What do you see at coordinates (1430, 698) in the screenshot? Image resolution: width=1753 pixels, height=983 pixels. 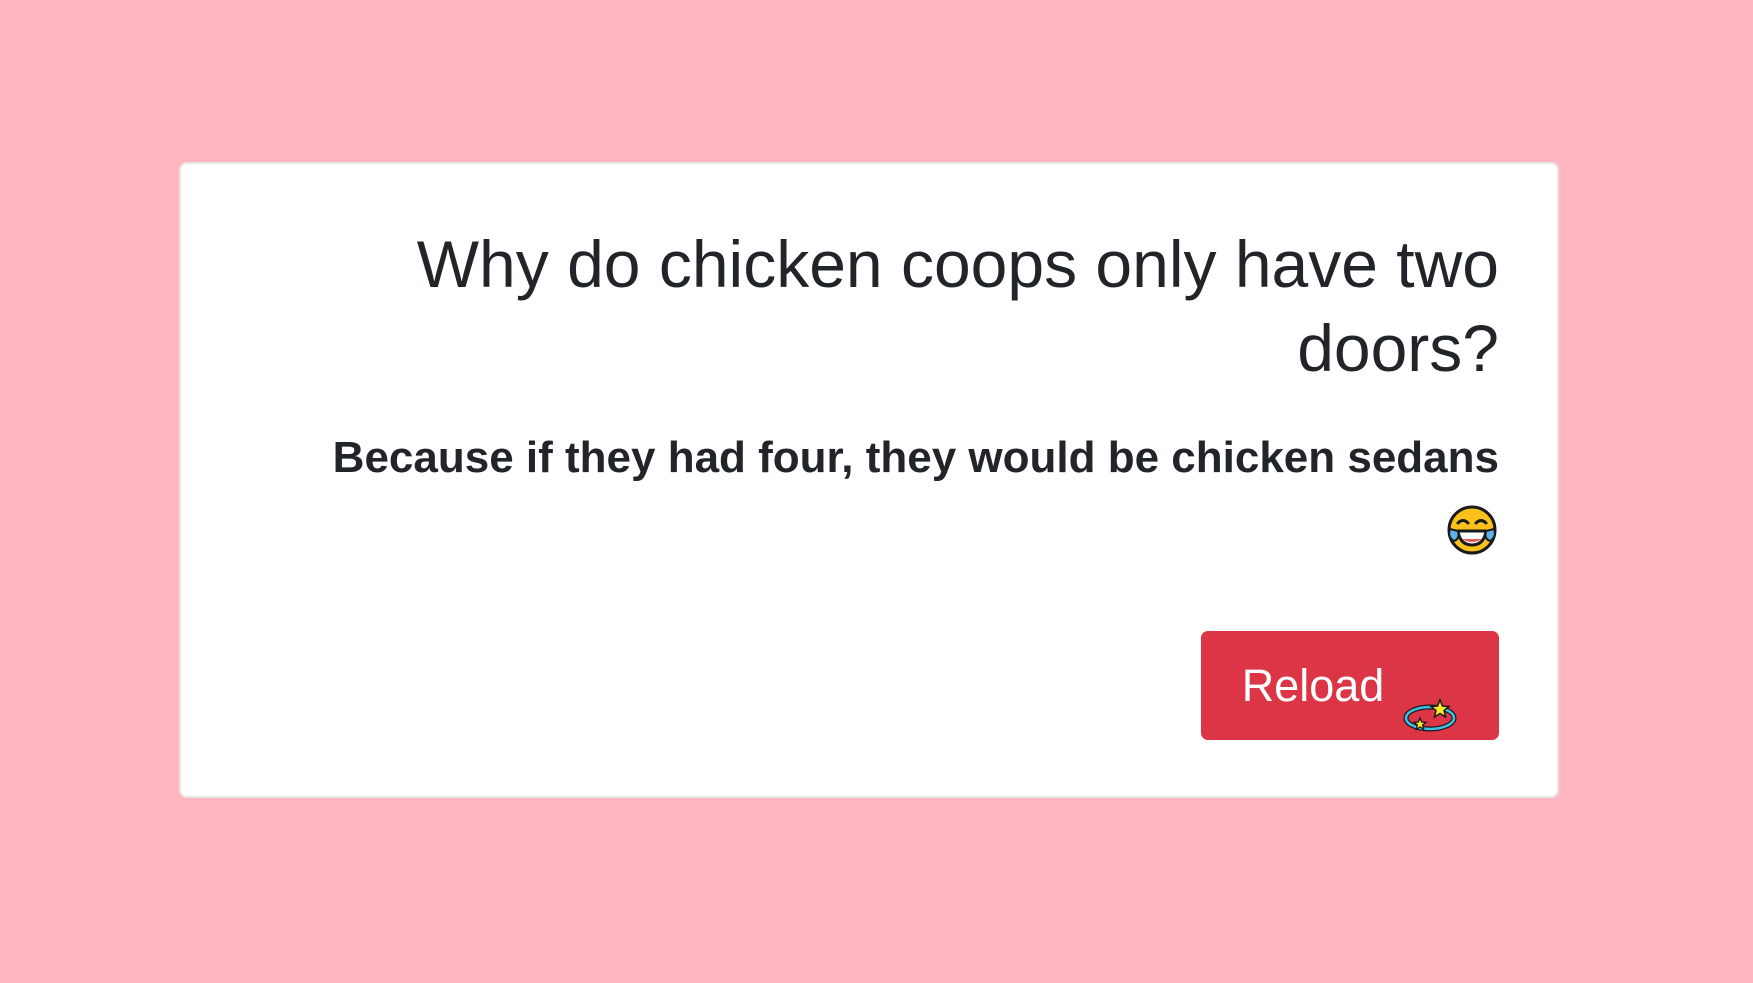 I see `dizzy-icon` at bounding box center [1430, 698].